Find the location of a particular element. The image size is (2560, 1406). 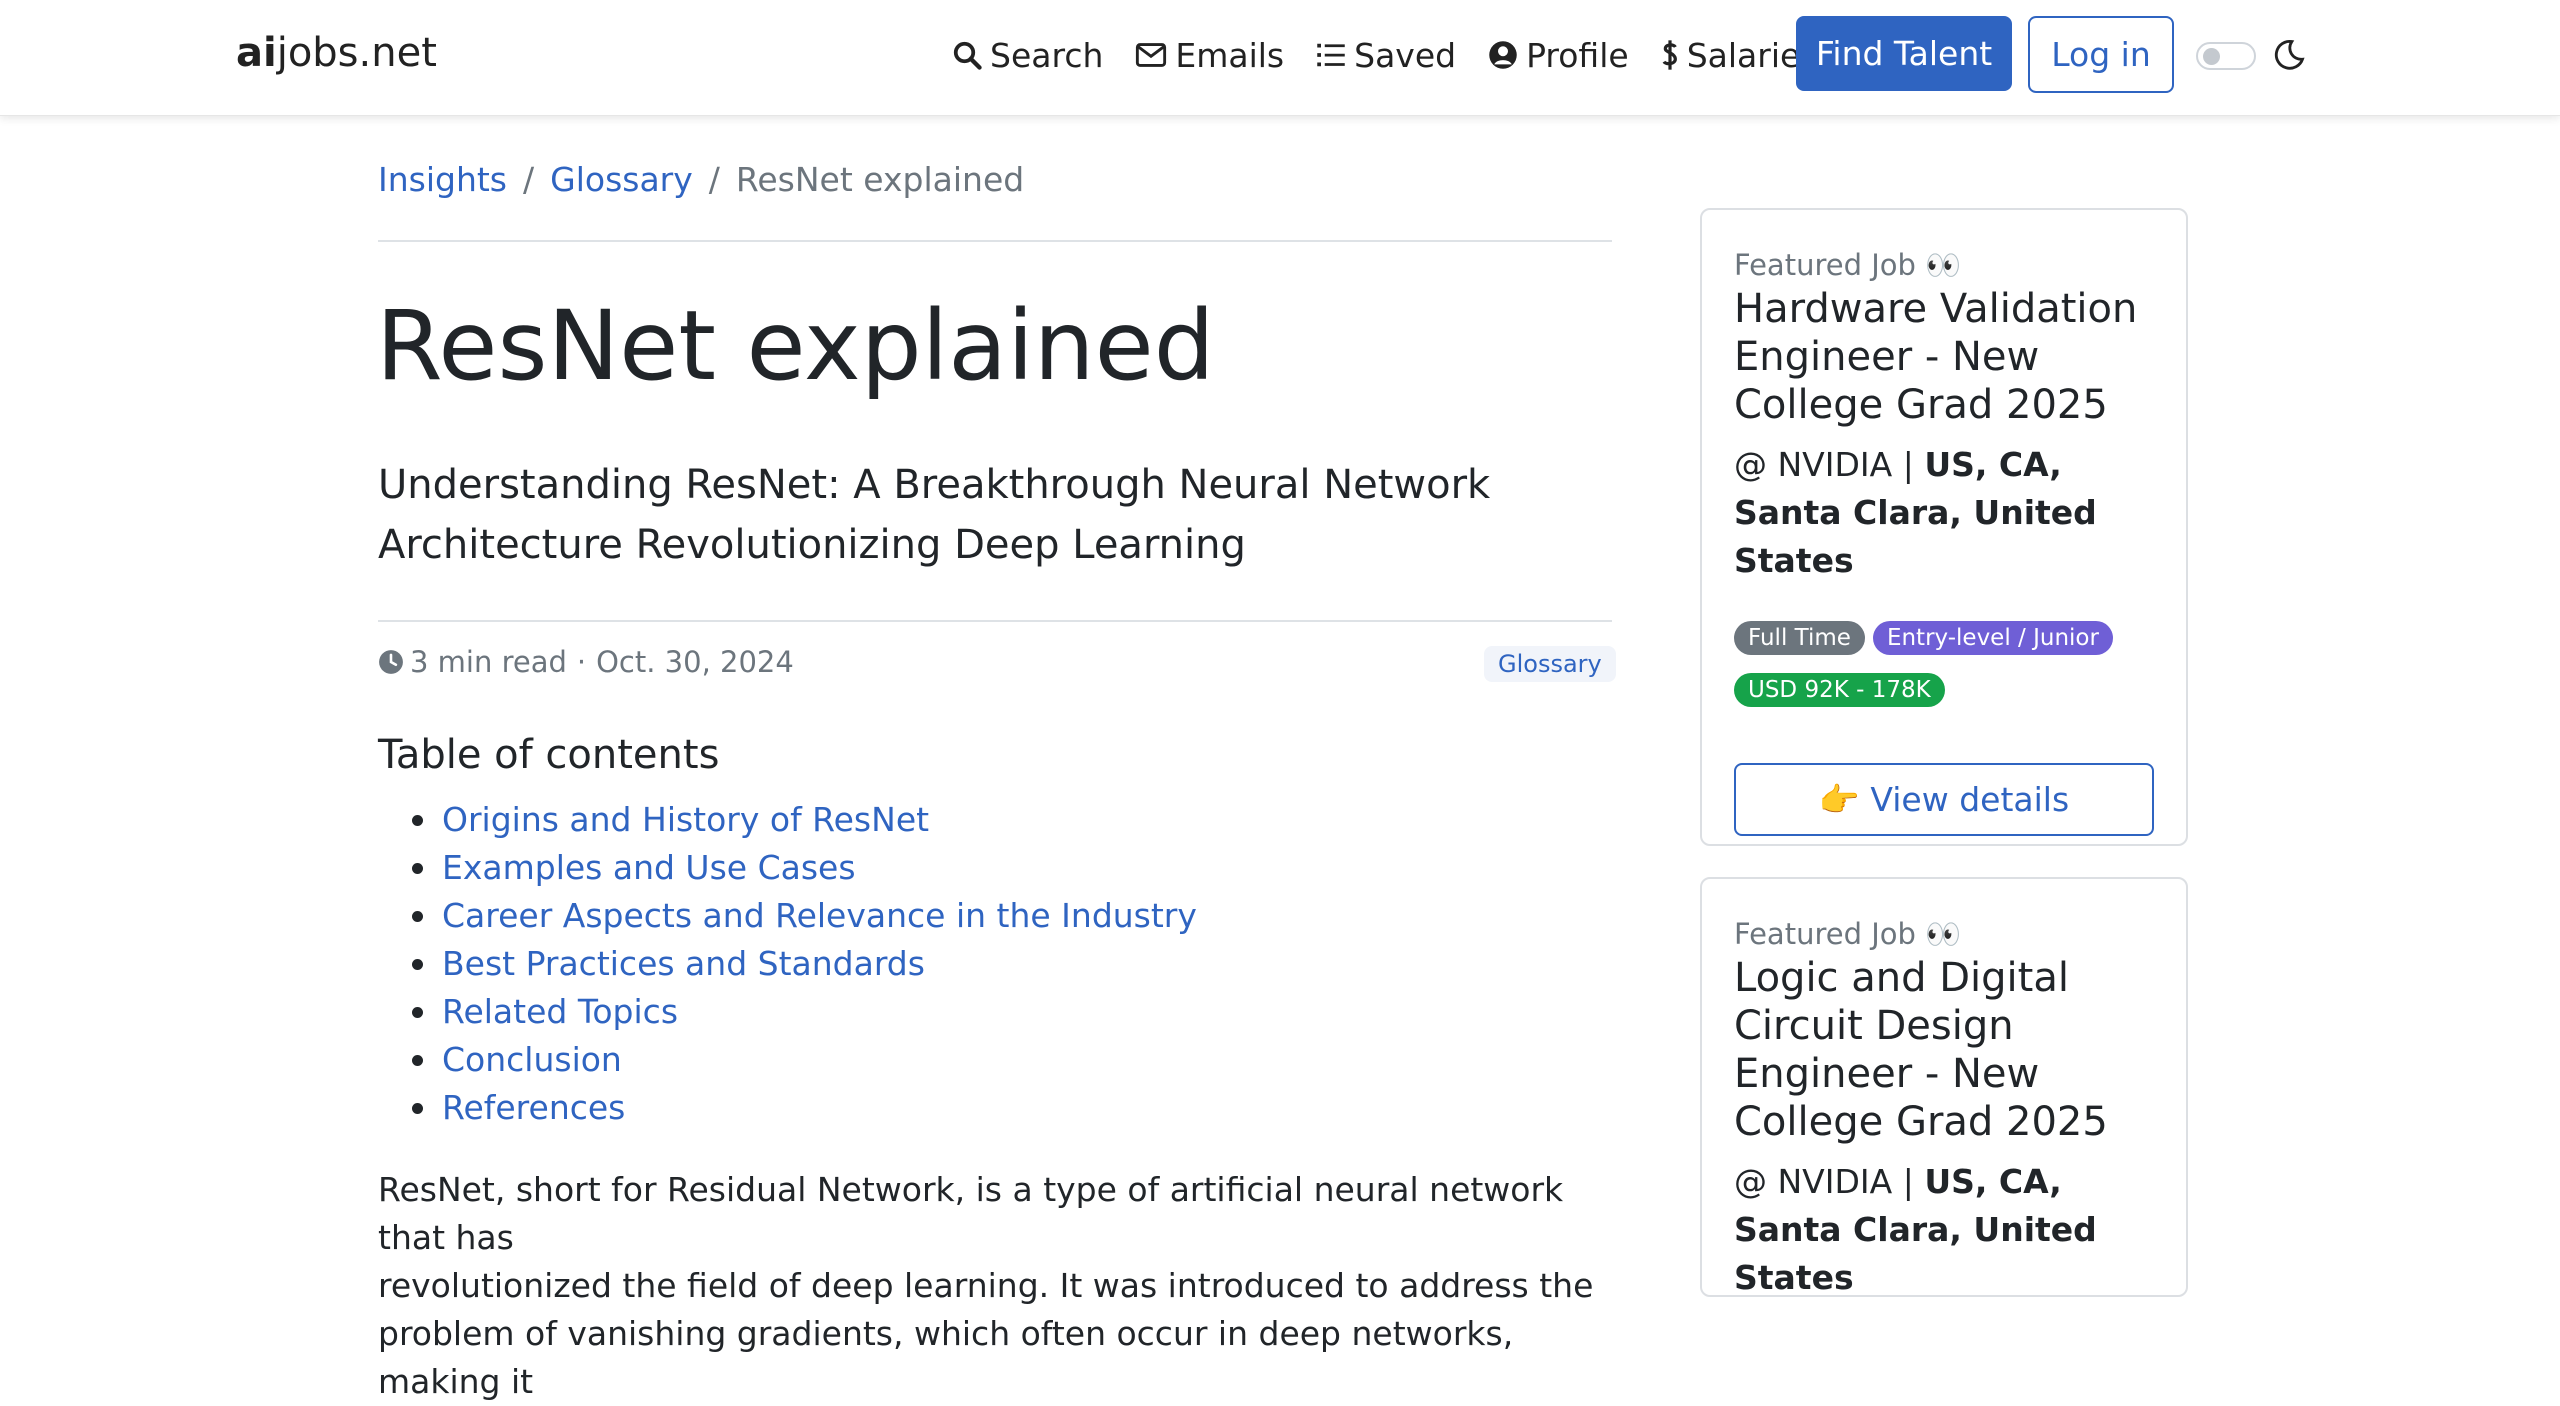

page-title: ResNet explained is located at coordinates (795, 346).